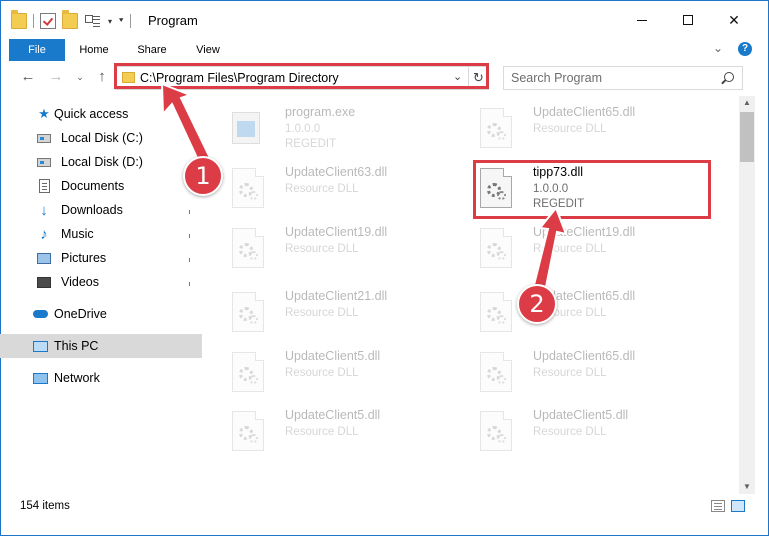  I want to click on sidebar-item-local-disk-c: Local Disk (C:), so click(101, 138).